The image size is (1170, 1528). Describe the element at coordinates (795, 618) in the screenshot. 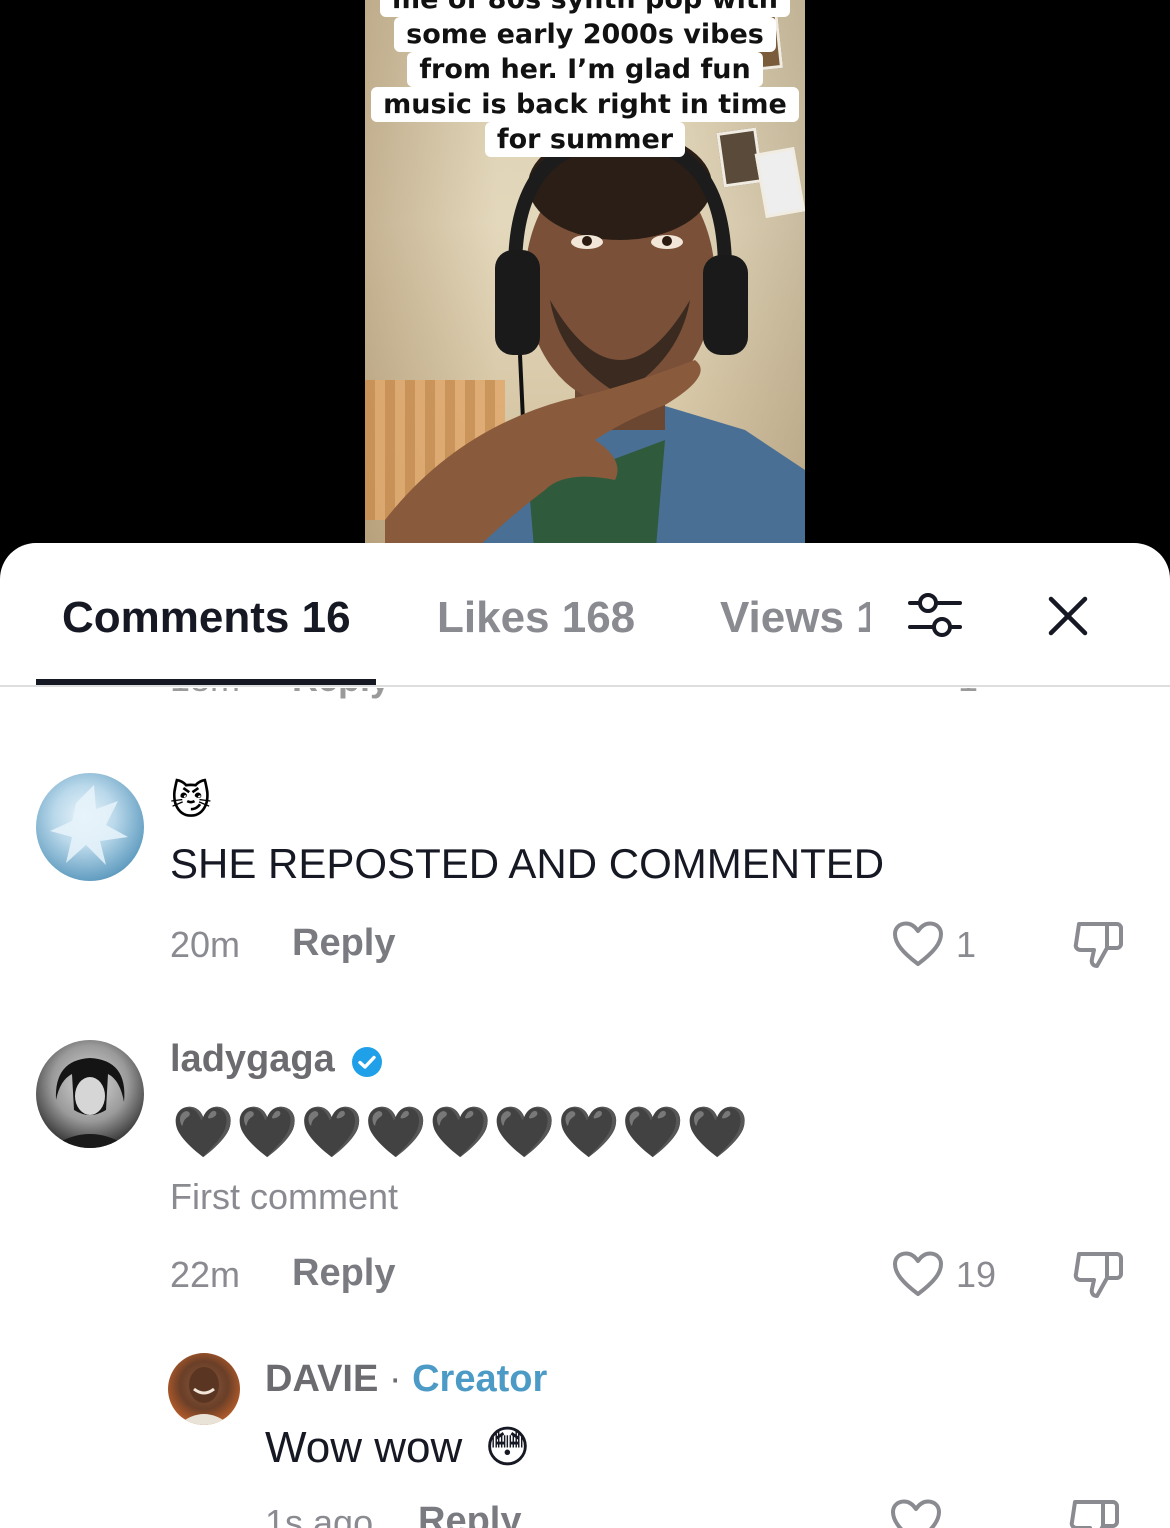

I see `tab-views: Views 1` at that location.